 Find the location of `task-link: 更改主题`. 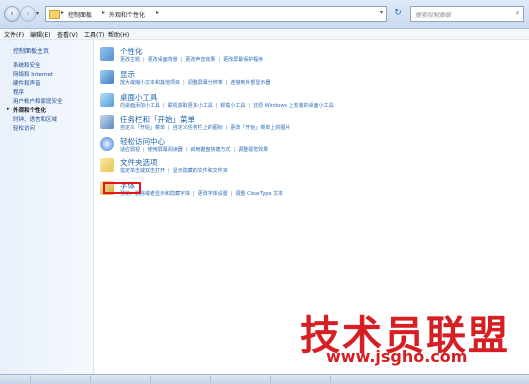

task-link: 更改主题 is located at coordinates (130, 60).